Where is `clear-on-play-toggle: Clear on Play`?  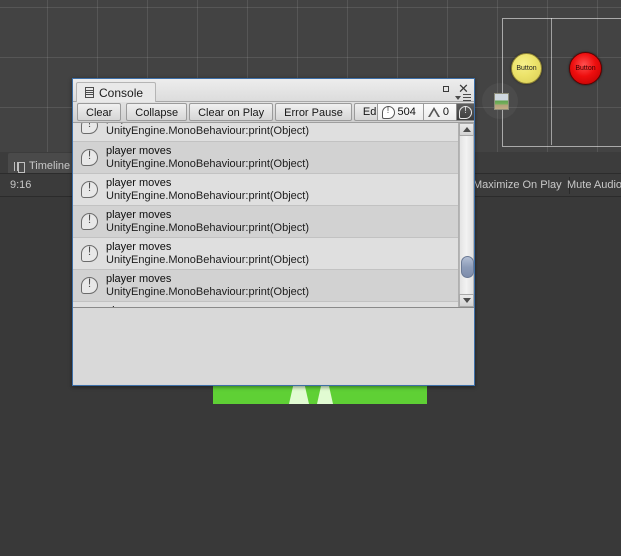
clear-on-play-toggle: Clear on Play is located at coordinates (231, 112).